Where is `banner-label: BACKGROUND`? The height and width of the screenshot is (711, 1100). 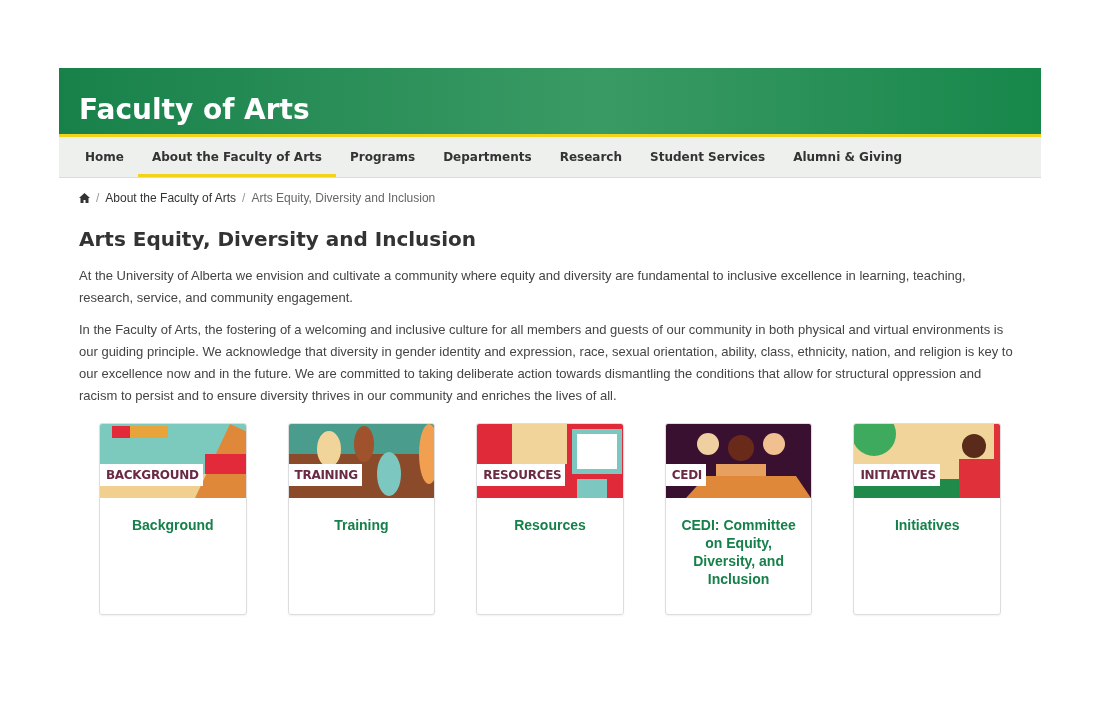 banner-label: BACKGROUND is located at coordinates (151, 475).